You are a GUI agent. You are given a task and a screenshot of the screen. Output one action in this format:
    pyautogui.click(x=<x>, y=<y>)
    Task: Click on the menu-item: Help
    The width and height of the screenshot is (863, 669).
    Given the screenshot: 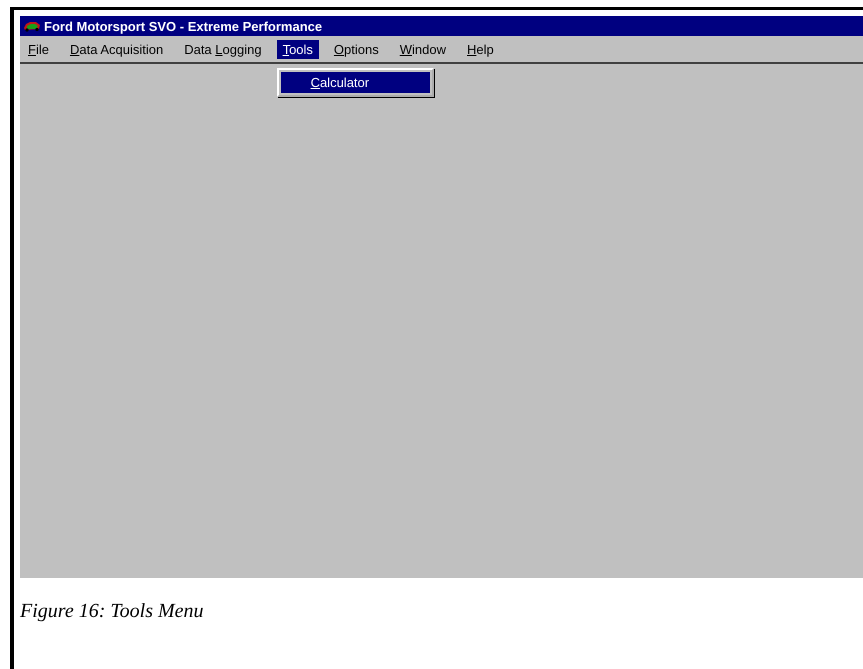 What is the action you would take?
    pyautogui.click(x=480, y=49)
    